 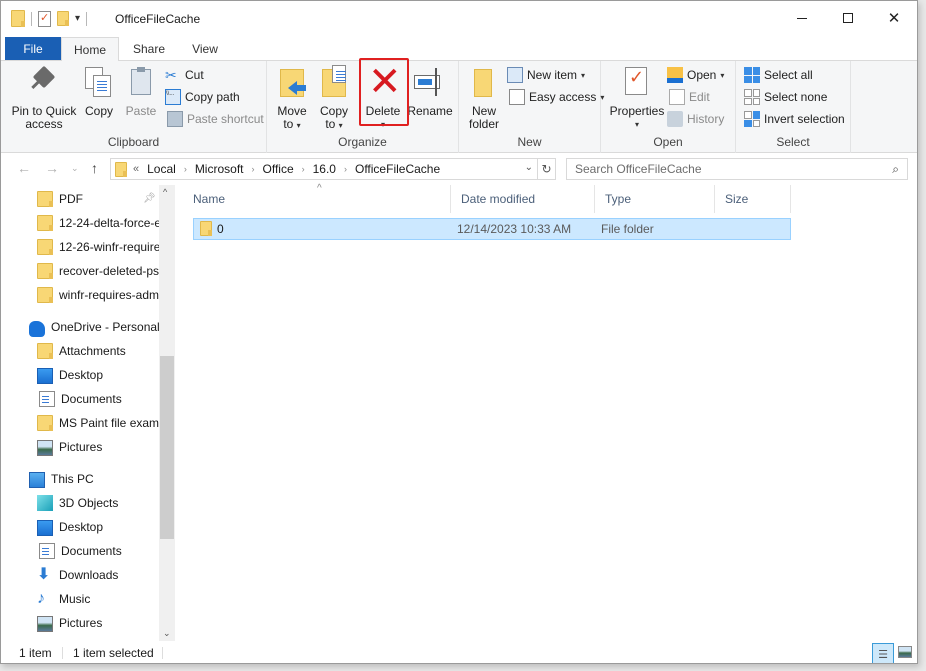 I want to click on copy-button: Copy, so click(x=99, y=91).